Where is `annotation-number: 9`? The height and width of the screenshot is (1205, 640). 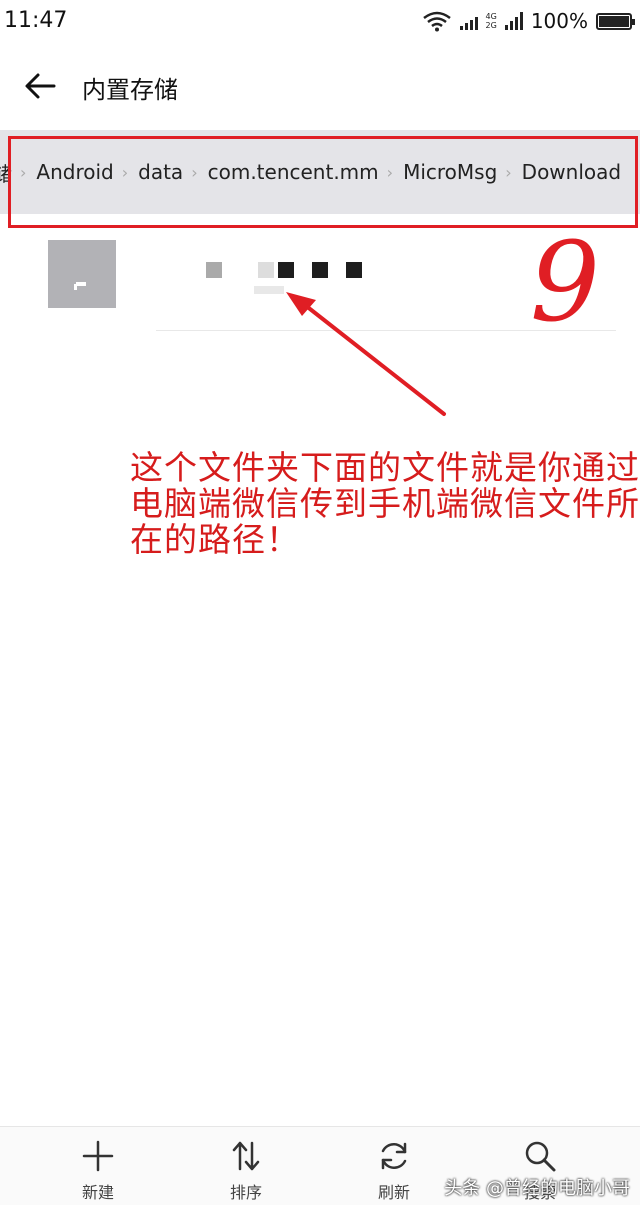 annotation-number: 9 is located at coordinates (565, 282).